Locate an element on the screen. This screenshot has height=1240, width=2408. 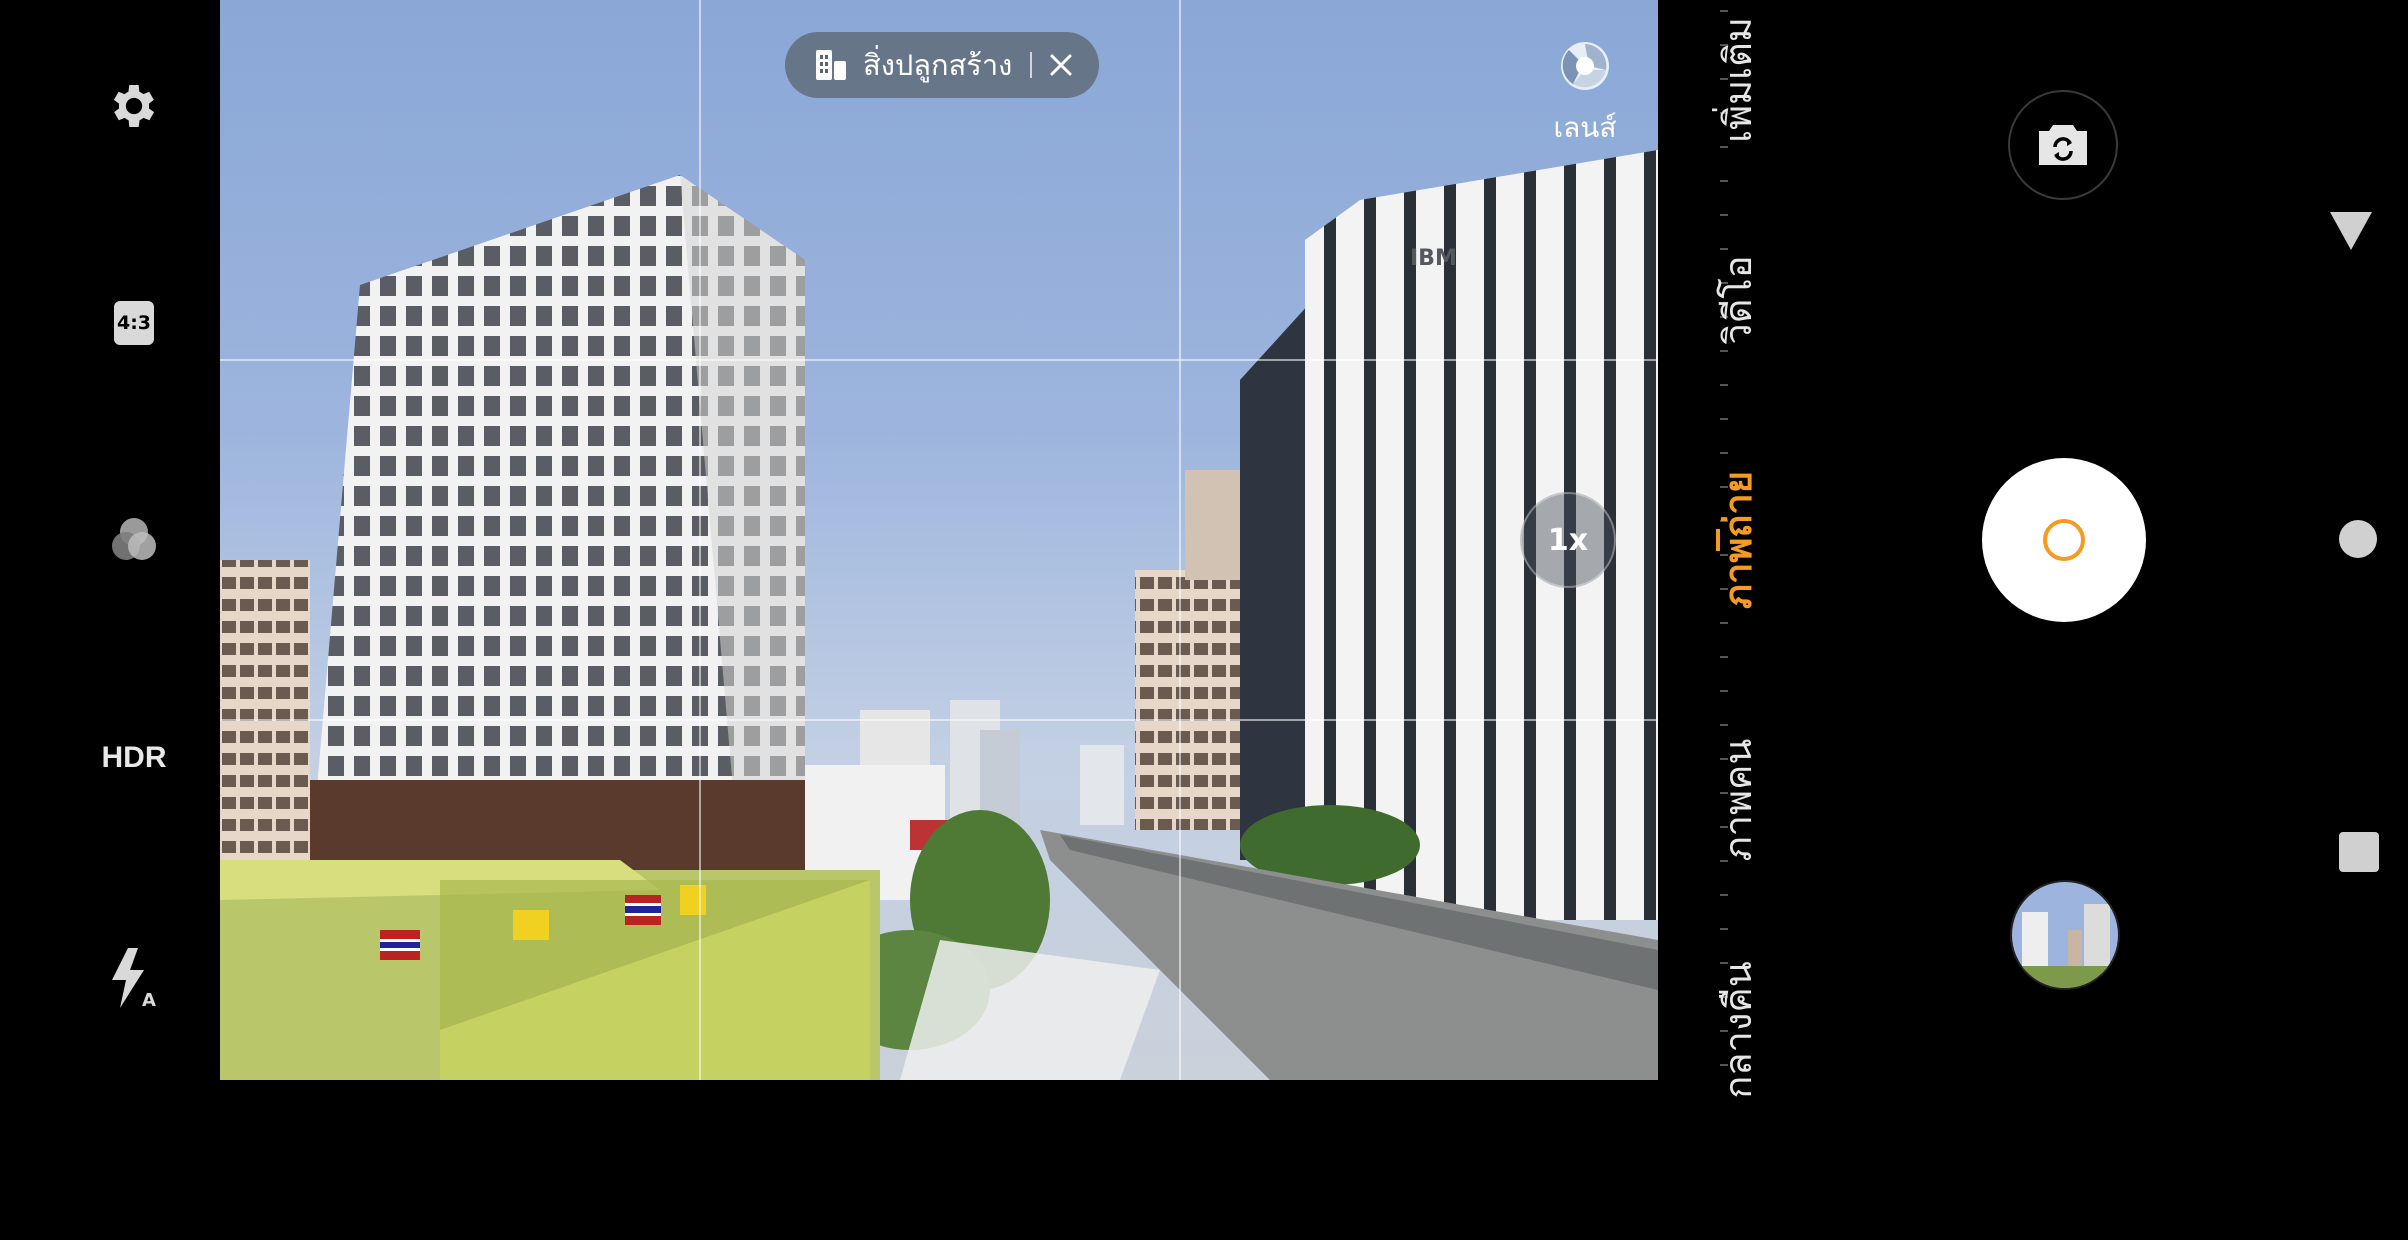
thai-flag is located at coordinates (400, 945).